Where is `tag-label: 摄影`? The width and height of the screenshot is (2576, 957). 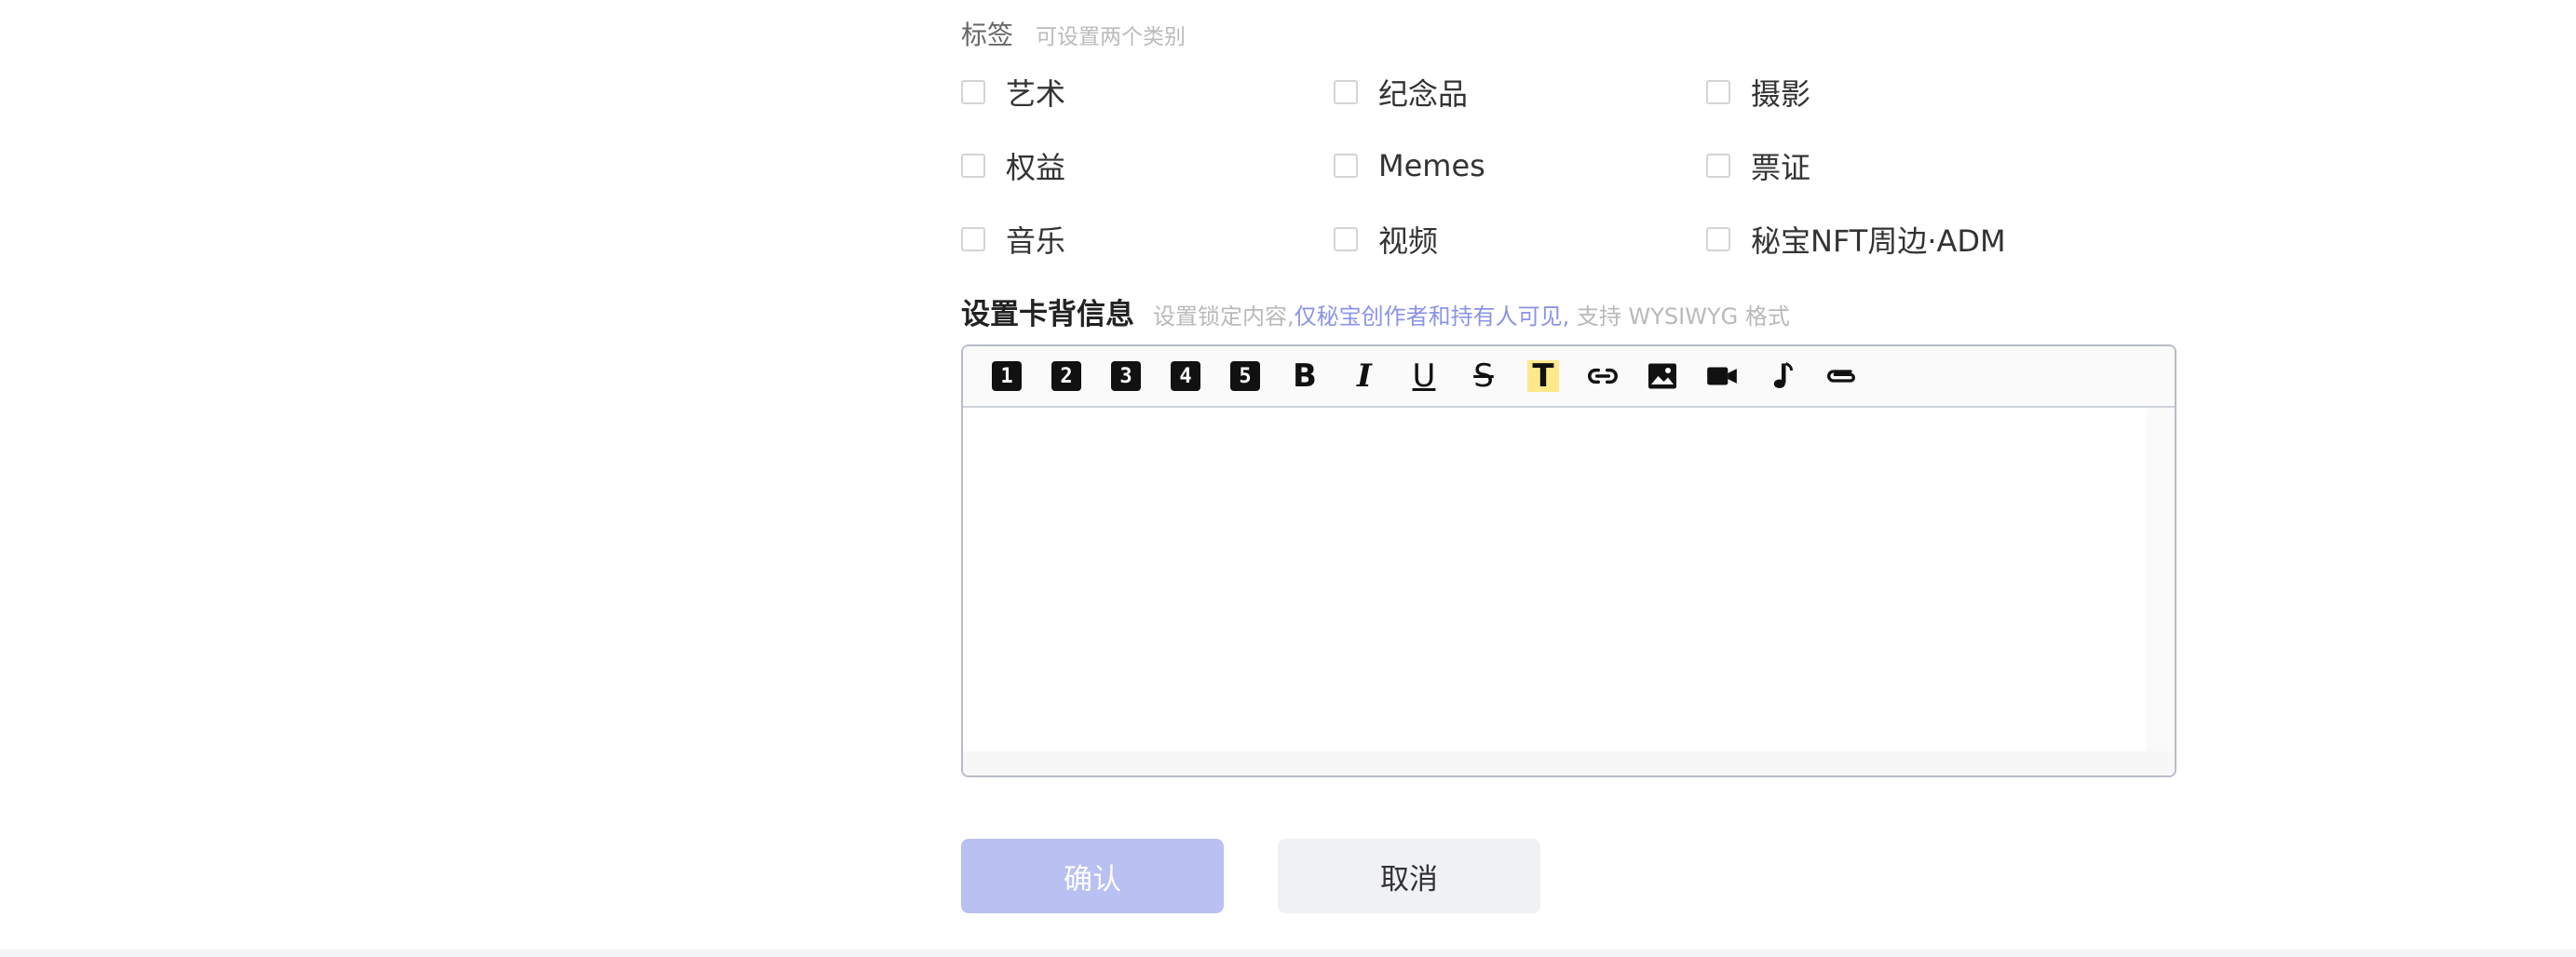 tag-label: 摄影 is located at coordinates (1781, 94).